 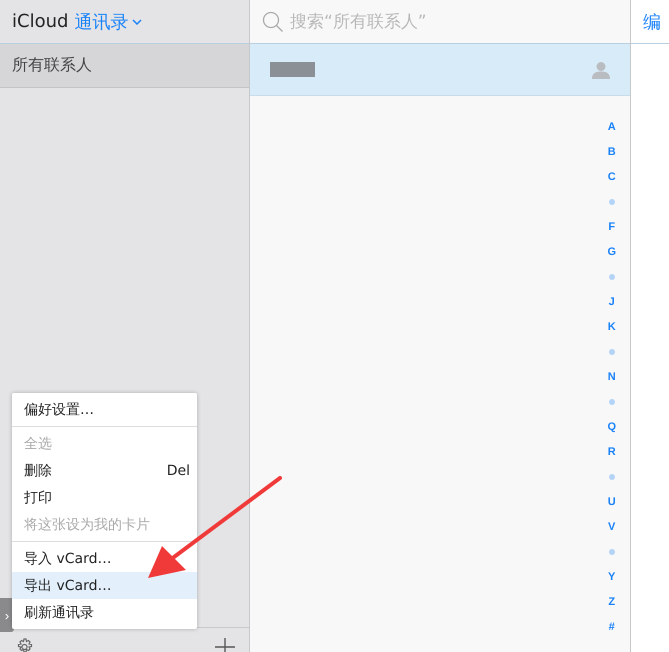 What do you see at coordinates (104, 612) in the screenshot?
I see `menu-item: 刷新通讯录` at bounding box center [104, 612].